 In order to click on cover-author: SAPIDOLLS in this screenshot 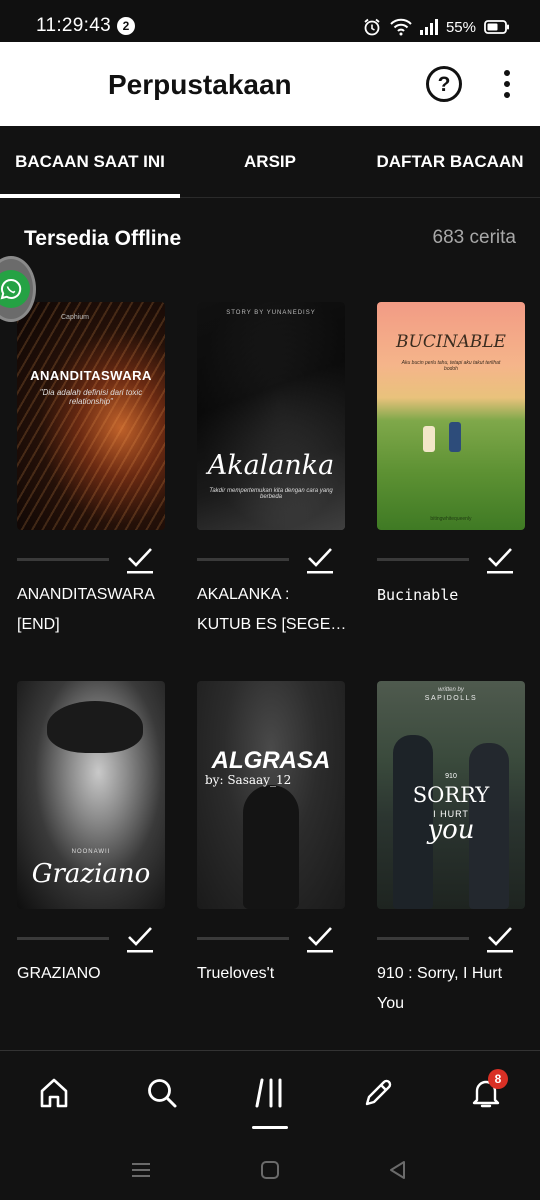, I will do `click(451, 698)`.